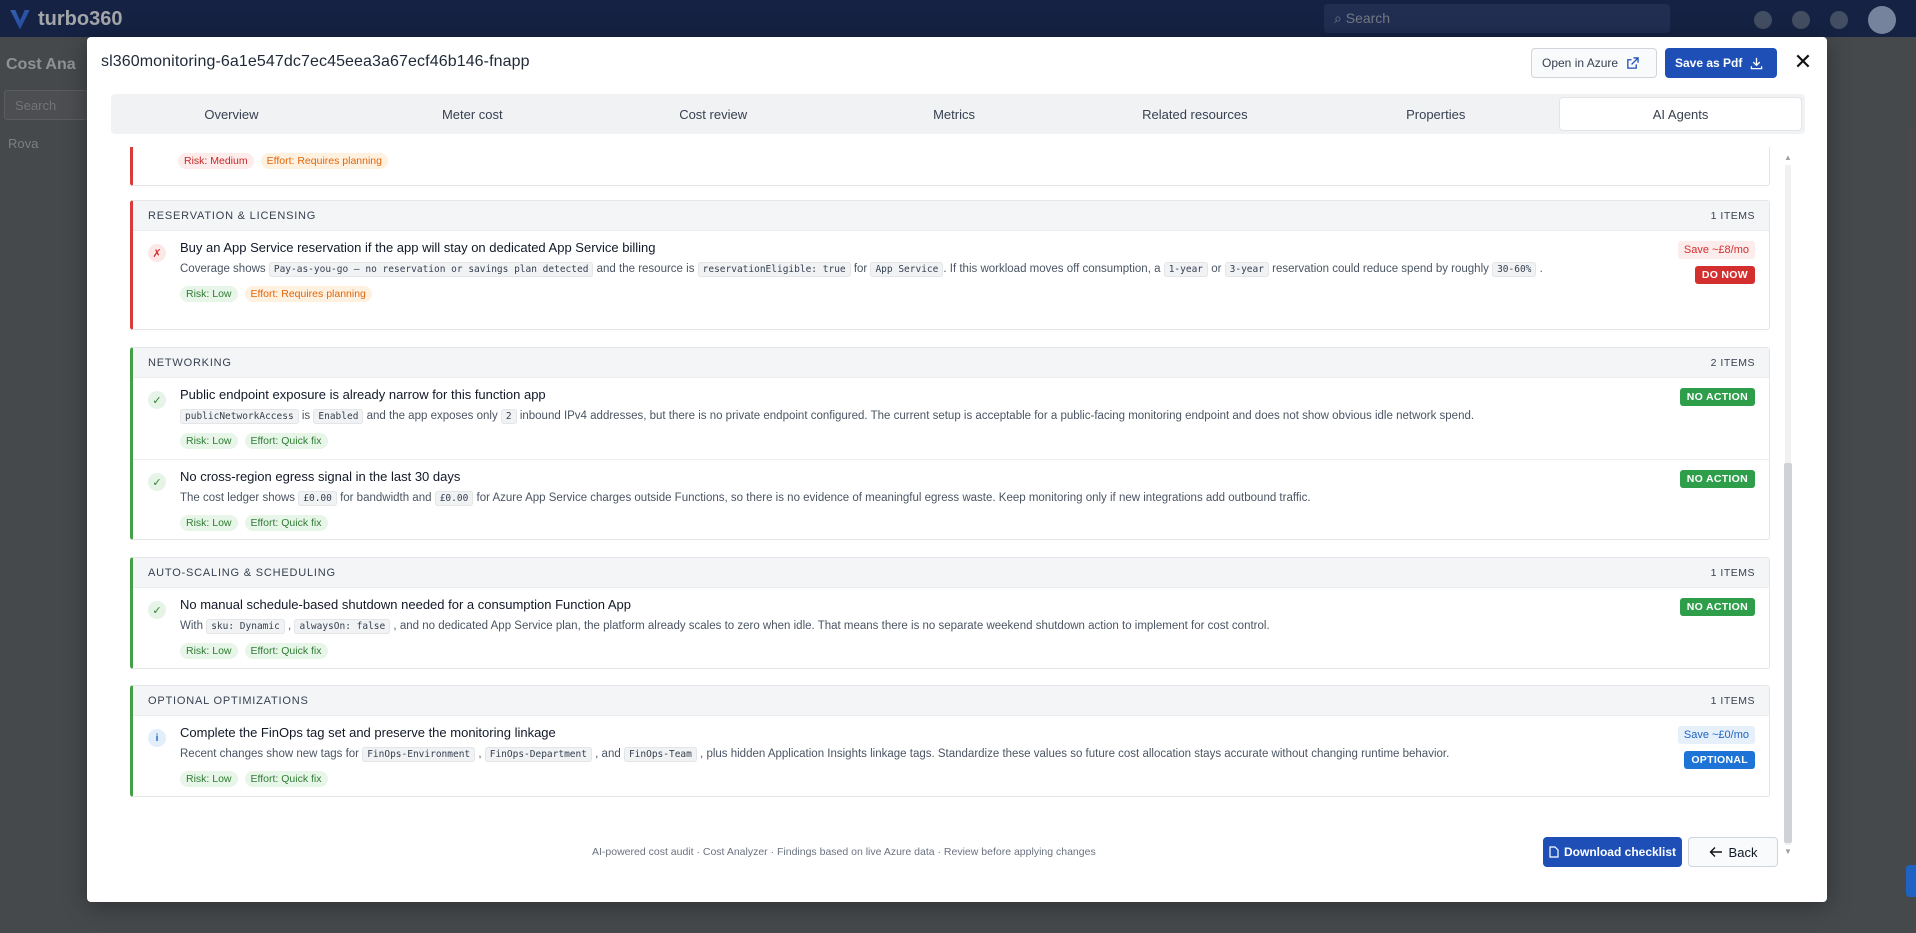  I want to click on section-header: OPTIONAL OPTIMIZATIONS 1 ITEMS, so click(951, 701).